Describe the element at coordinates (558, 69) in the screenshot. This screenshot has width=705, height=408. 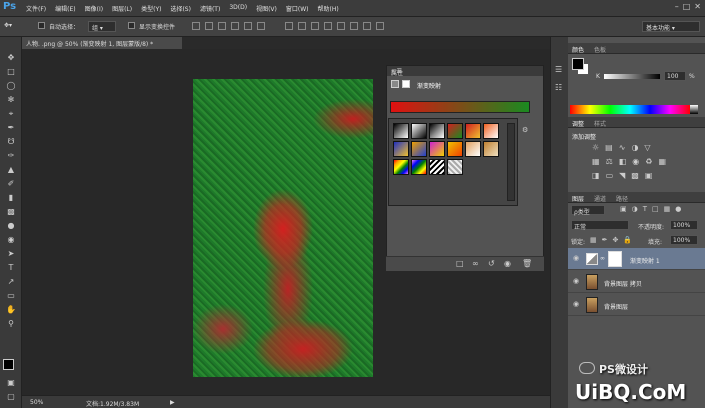
I see `history-icon: ☰` at that location.